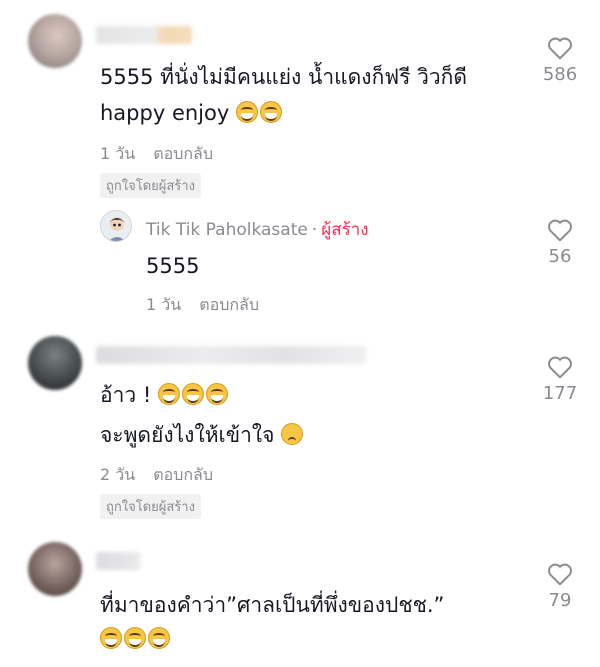  What do you see at coordinates (560, 74) in the screenshot?
I see `like-count: 586` at bounding box center [560, 74].